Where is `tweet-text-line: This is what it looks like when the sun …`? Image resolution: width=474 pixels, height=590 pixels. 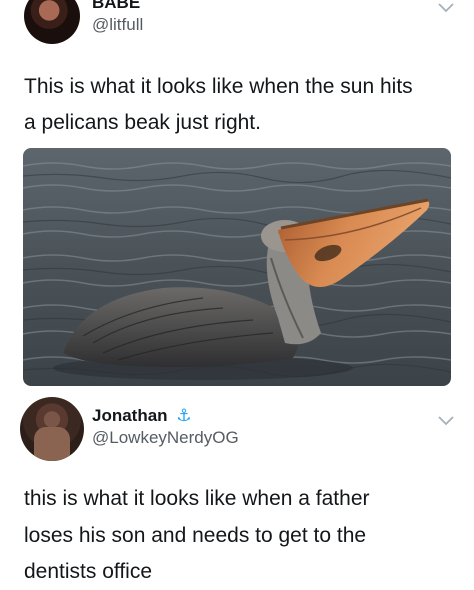
tweet-text-line: This is what it looks like when the sun … is located at coordinates (218, 86).